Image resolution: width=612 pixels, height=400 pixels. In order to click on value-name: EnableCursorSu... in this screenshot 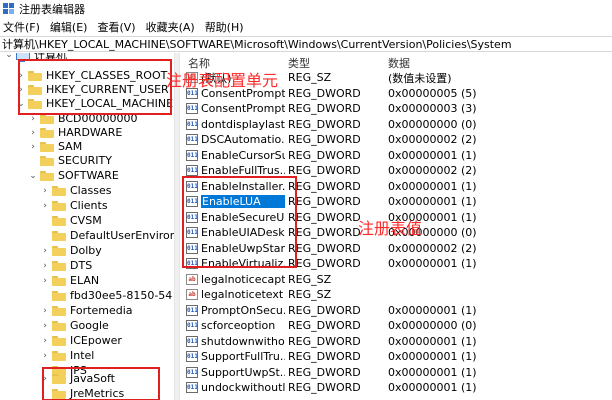, I will do `click(243, 155)`.